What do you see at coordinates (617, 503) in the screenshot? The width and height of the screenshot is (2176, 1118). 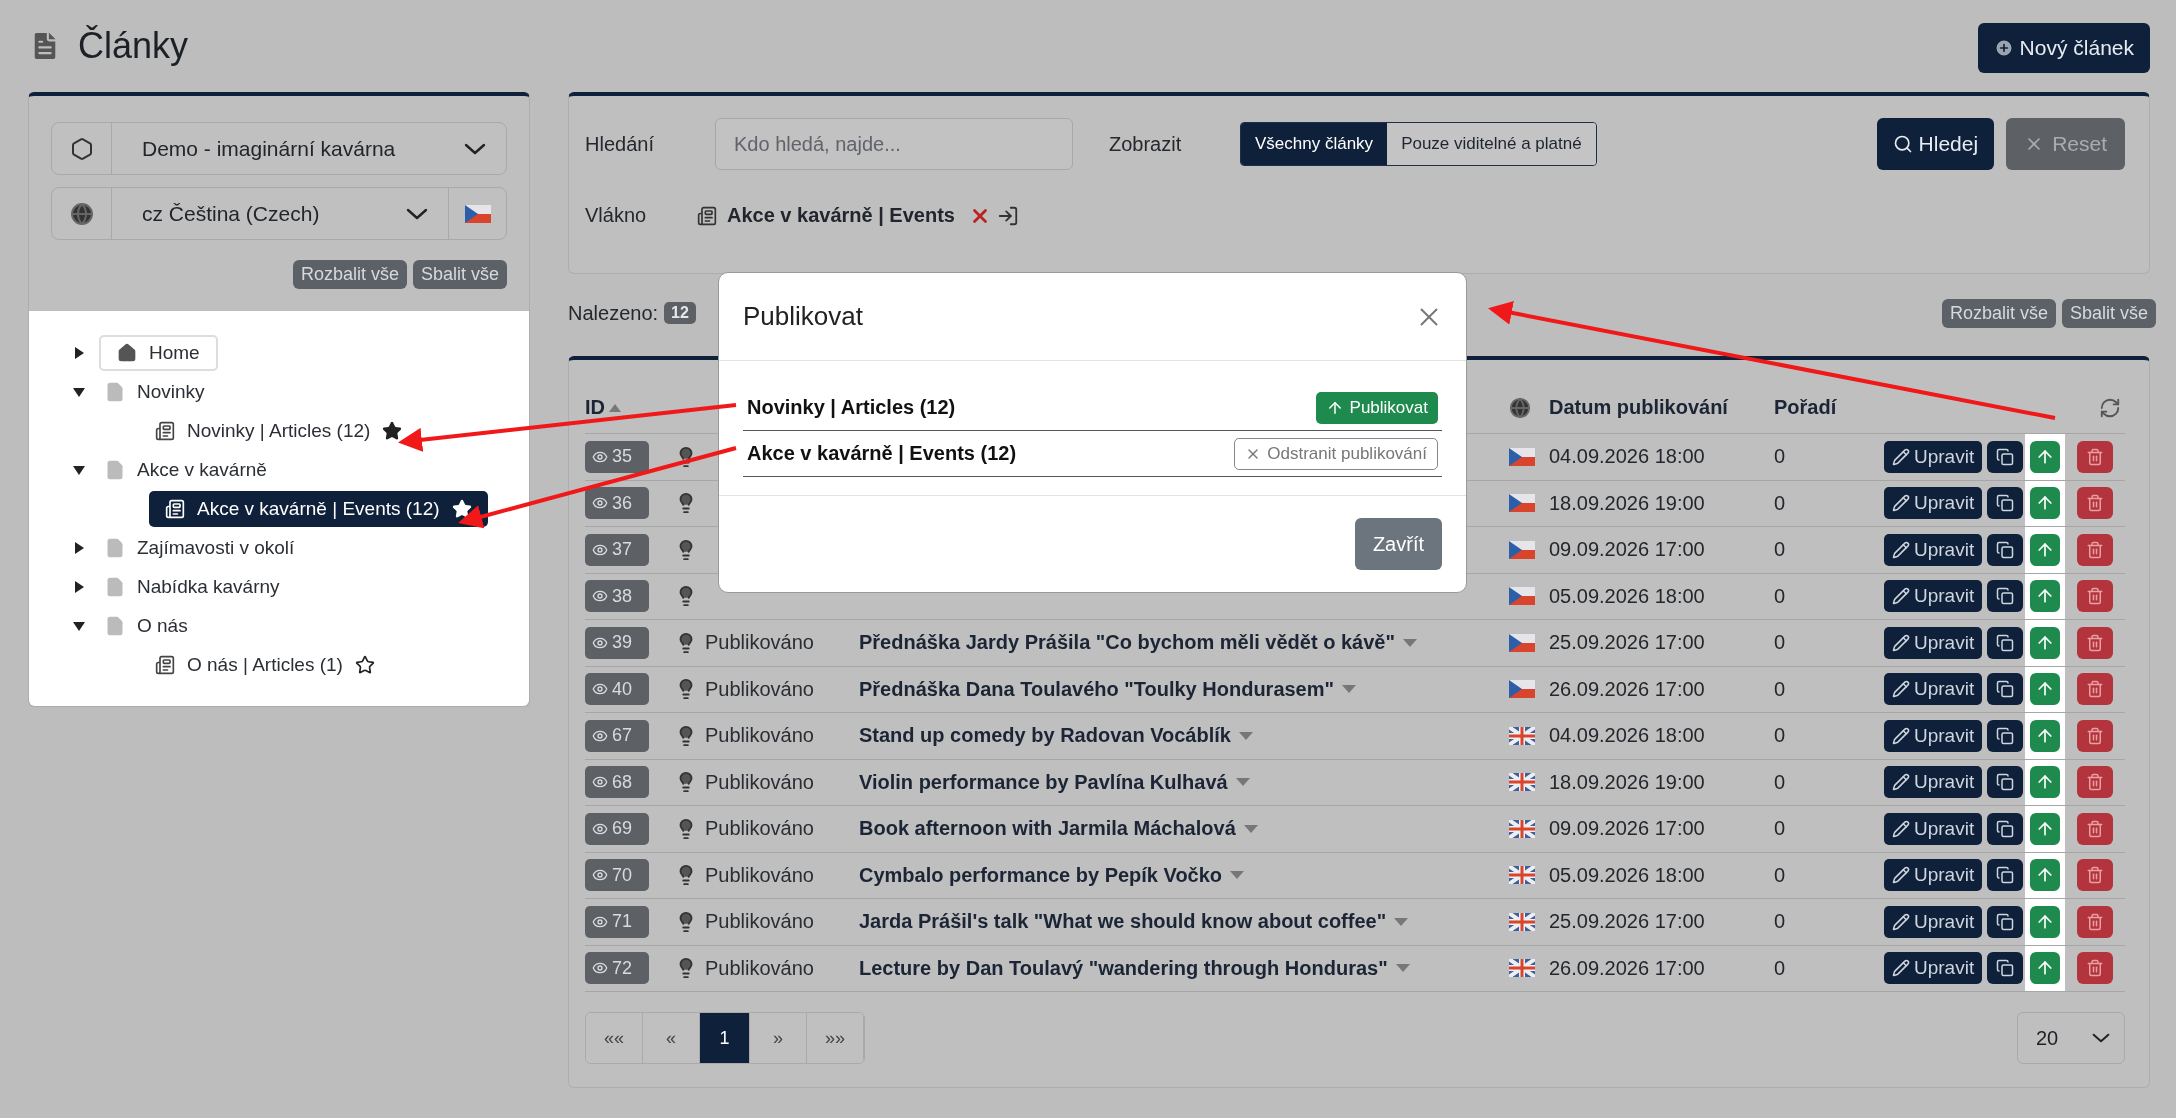 I see `id-badge: 36` at bounding box center [617, 503].